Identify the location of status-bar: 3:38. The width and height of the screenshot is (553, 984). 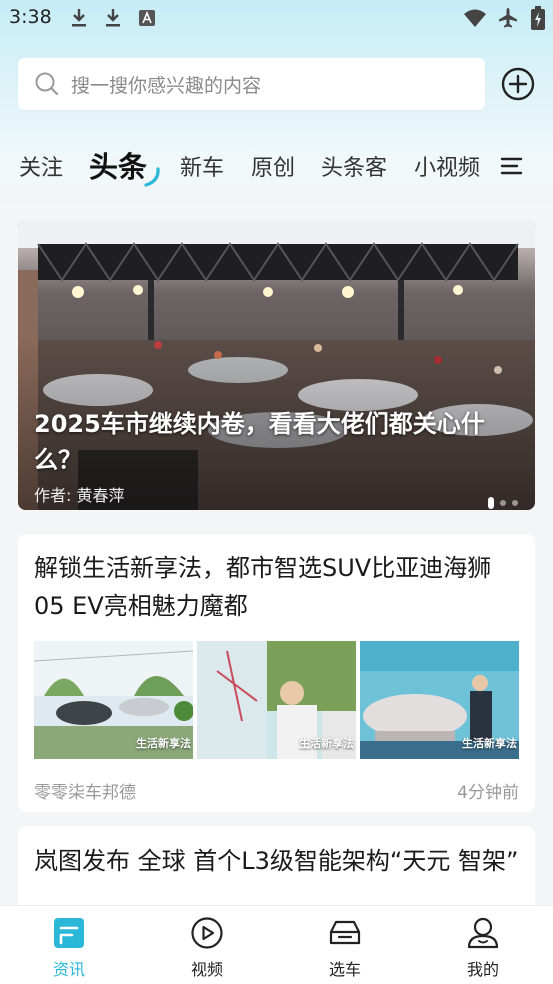
(276, 20).